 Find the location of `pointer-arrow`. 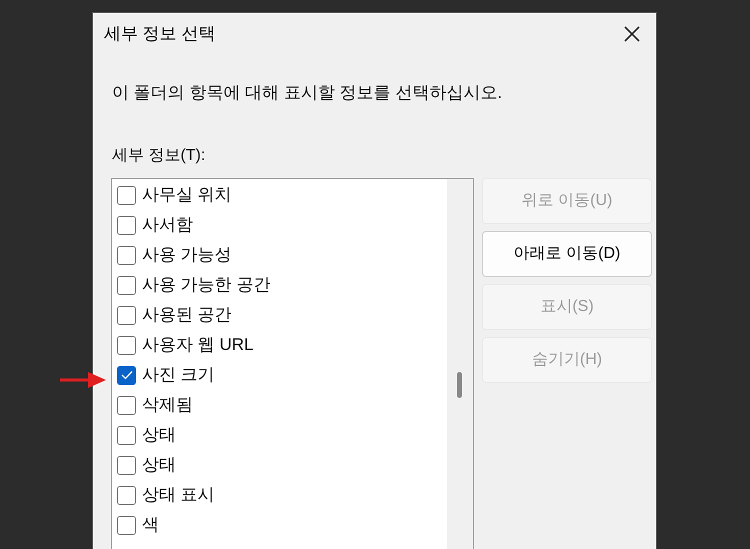

pointer-arrow is located at coordinates (83, 380).